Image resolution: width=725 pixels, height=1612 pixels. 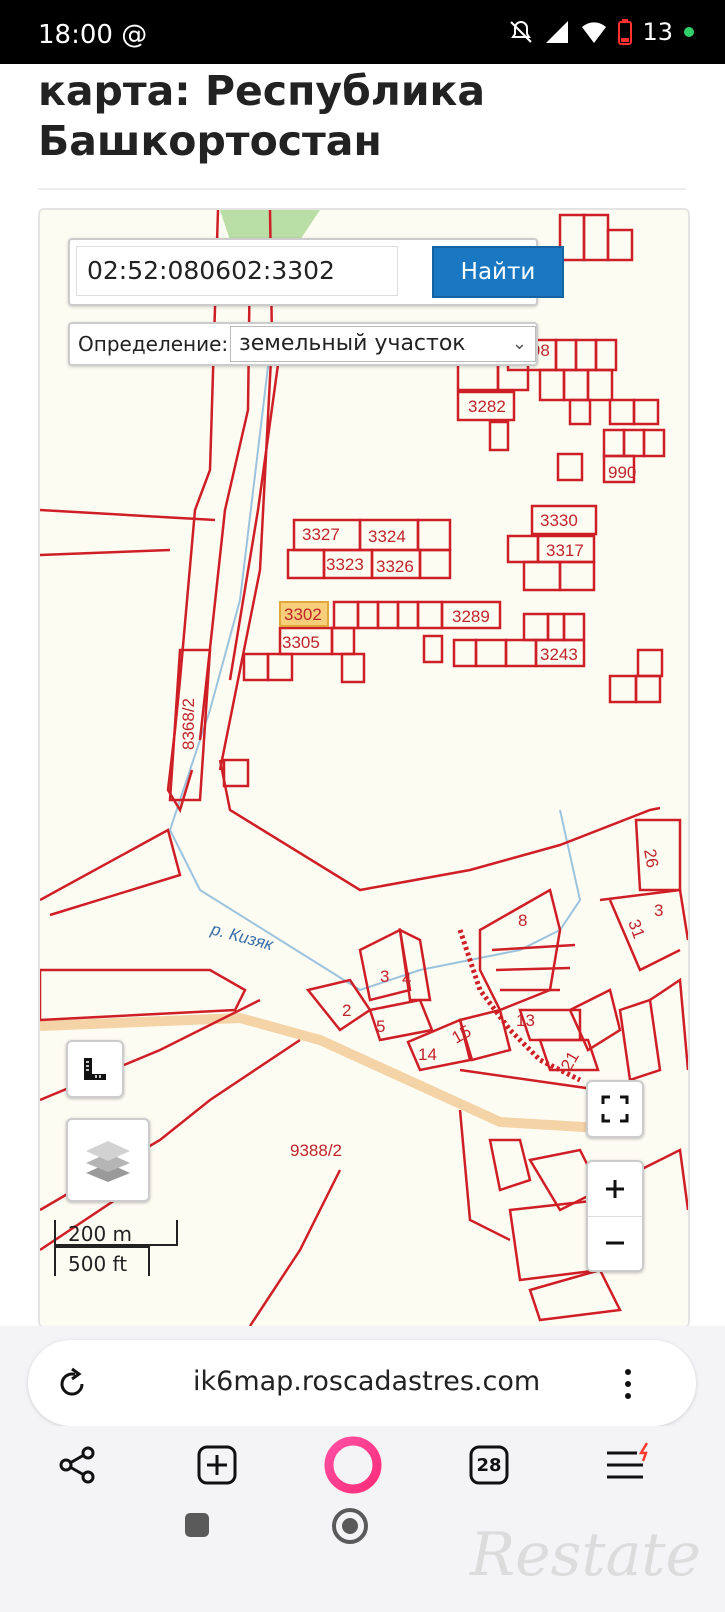 I want to click on svg-text: 3326, so click(x=395, y=566).